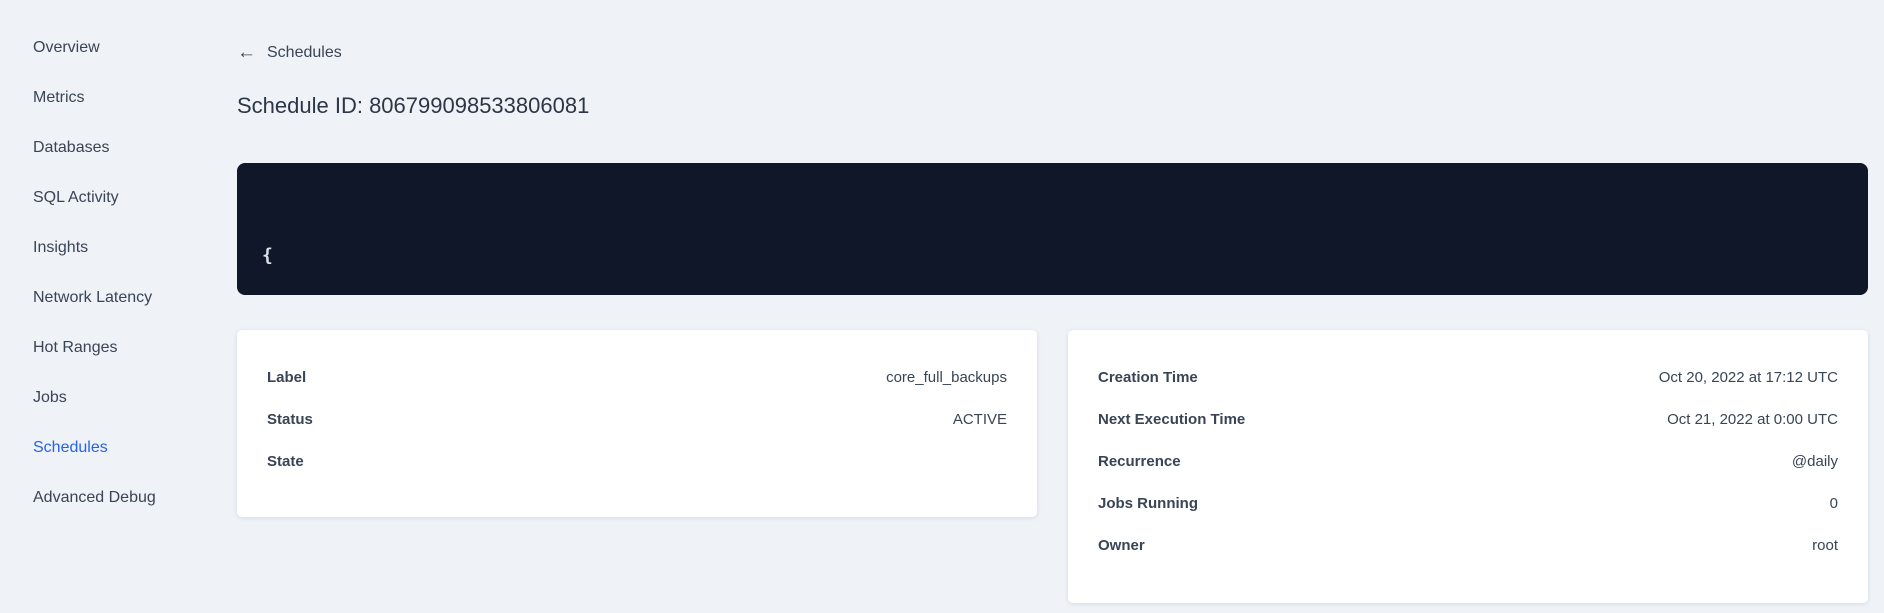  What do you see at coordinates (94, 498) in the screenshot?
I see `sidebar-item-advanced-debug: Advanced Debug` at bounding box center [94, 498].